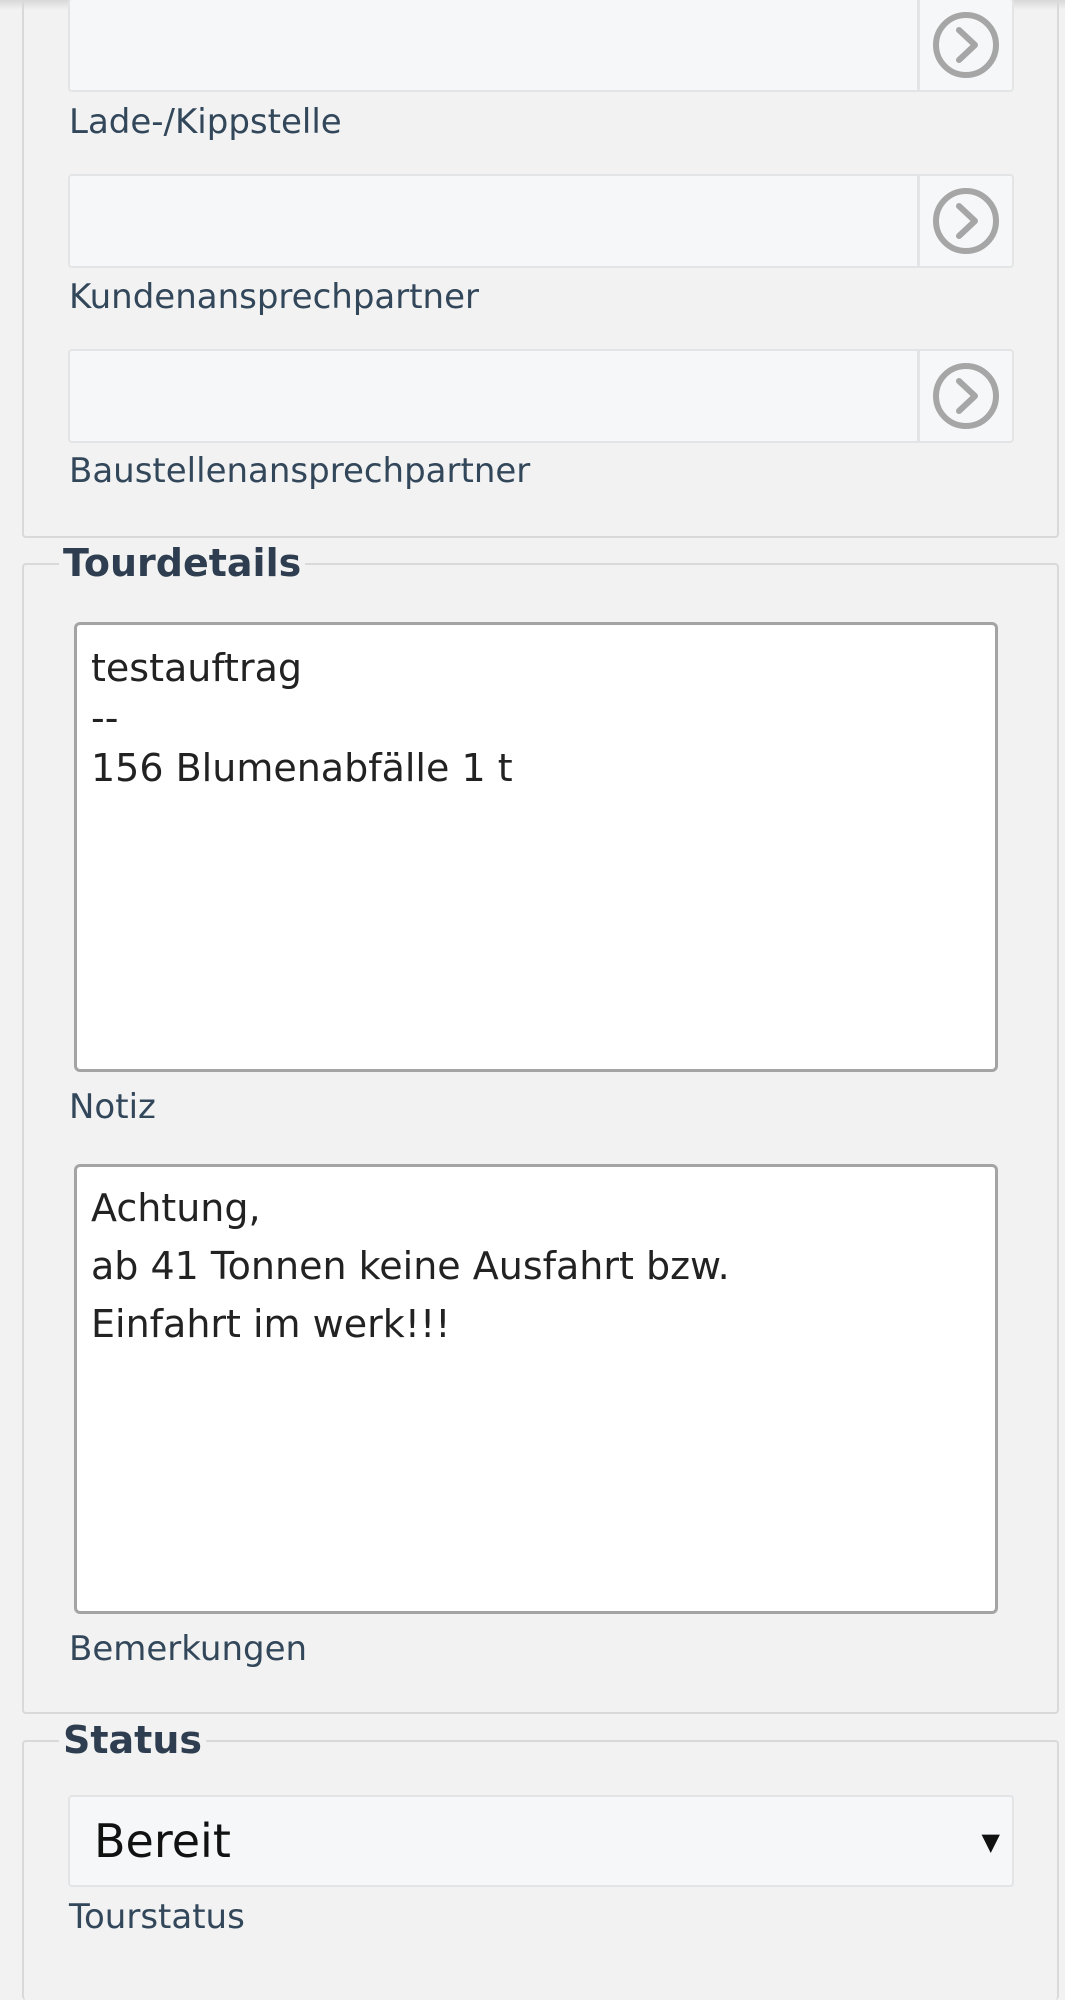  What do you see at coordinates (188, 1649) in the screenshot?
I see `bemerkungen-label: Bemerkungen` at bounding box center [188, 1649].